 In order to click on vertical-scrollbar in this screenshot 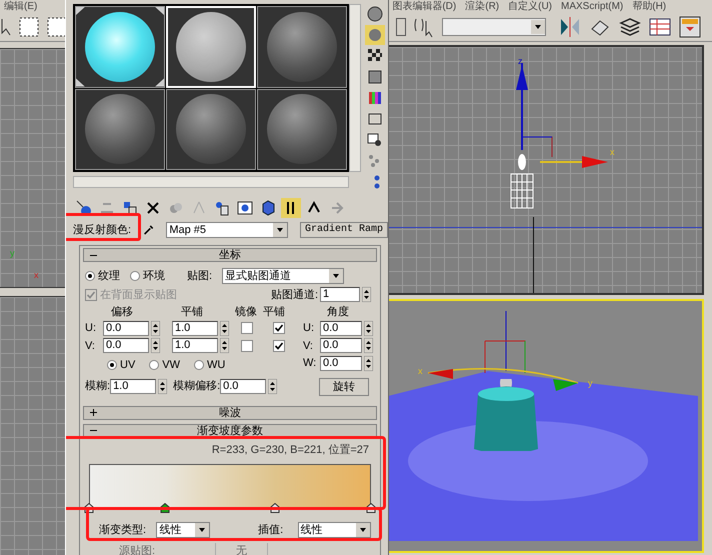, I will do `click(355, 88)`.